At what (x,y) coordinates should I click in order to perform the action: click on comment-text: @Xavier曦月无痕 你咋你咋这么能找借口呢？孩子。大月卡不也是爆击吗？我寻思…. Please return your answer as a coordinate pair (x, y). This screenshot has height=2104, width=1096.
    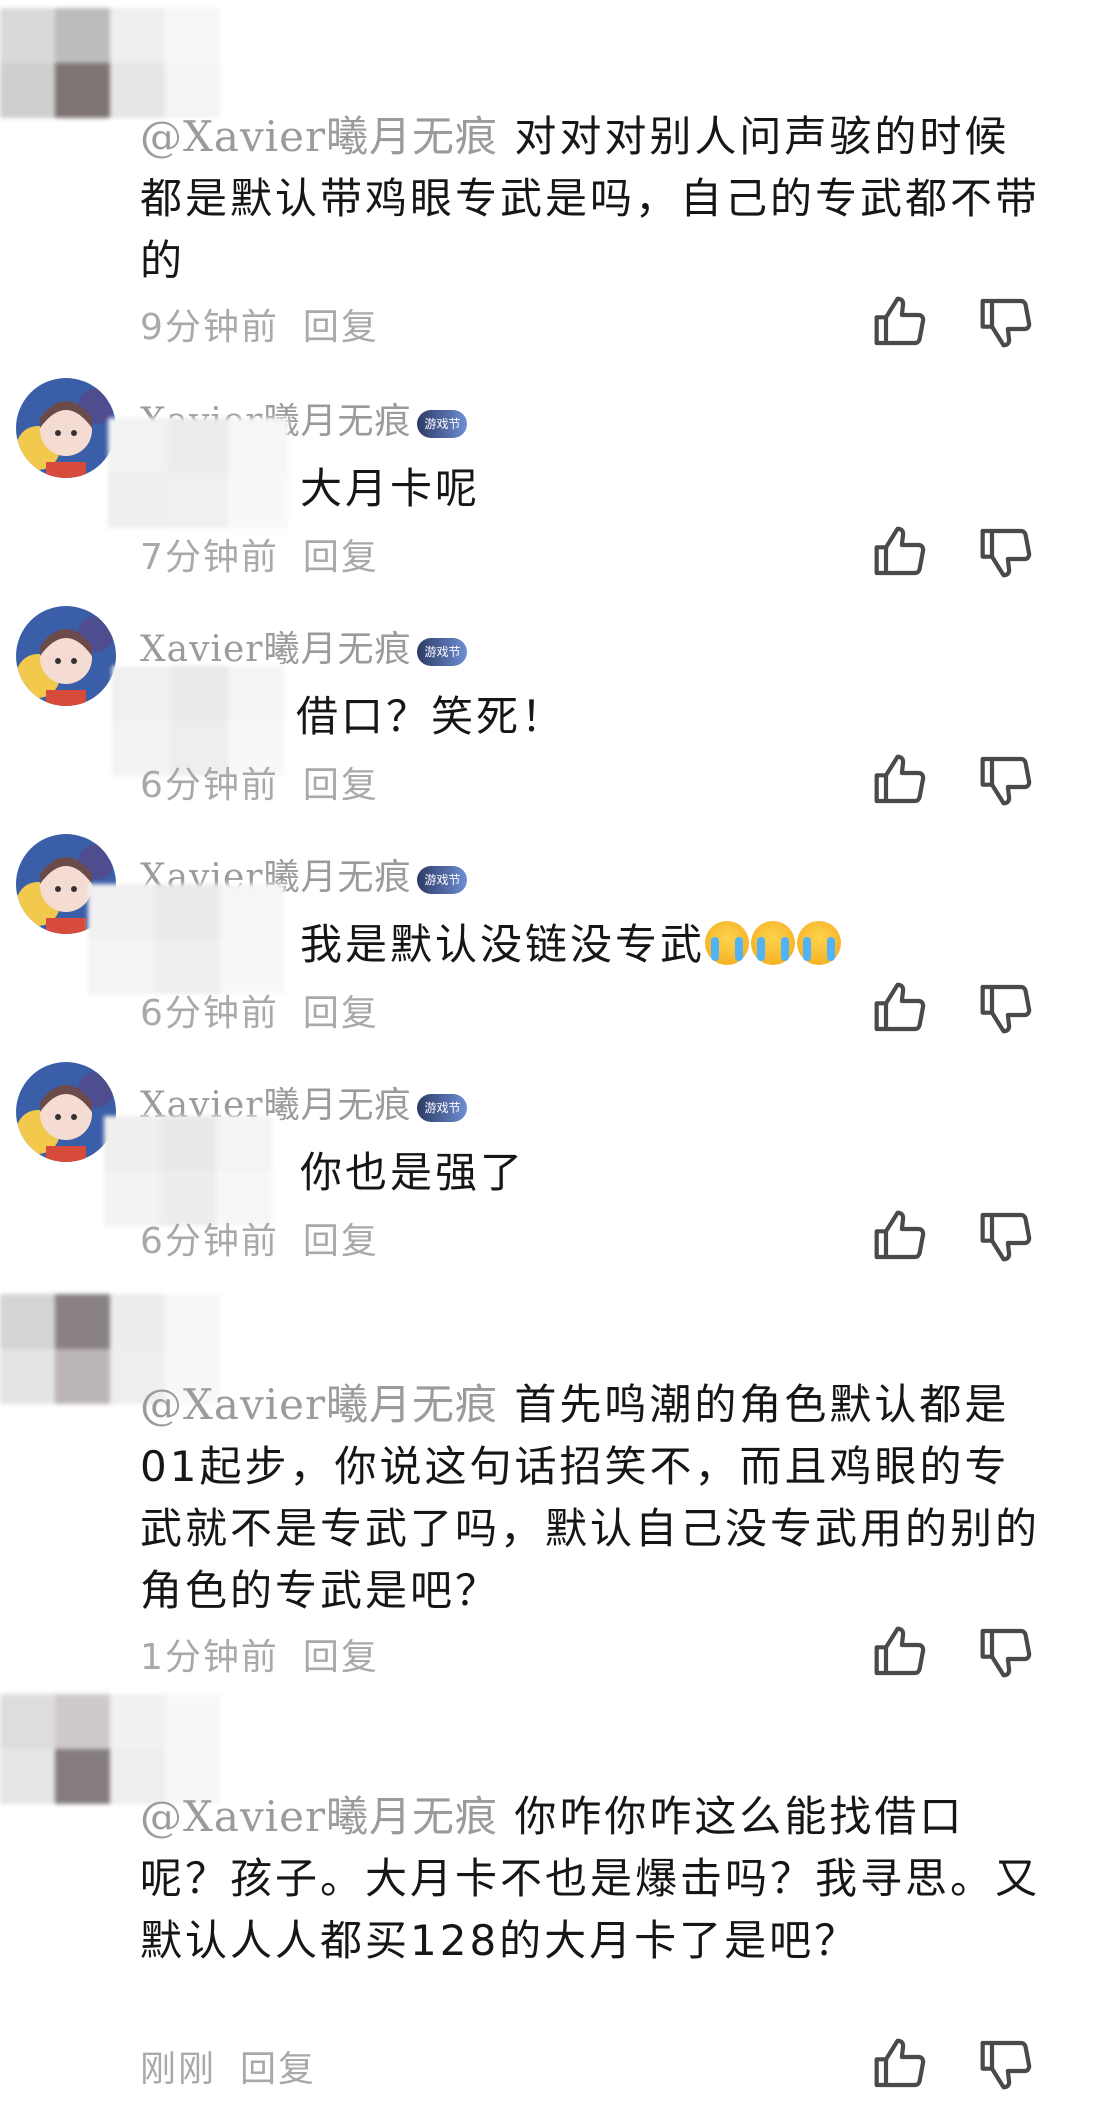
    Looking at the image, I should click on (590, 1878).